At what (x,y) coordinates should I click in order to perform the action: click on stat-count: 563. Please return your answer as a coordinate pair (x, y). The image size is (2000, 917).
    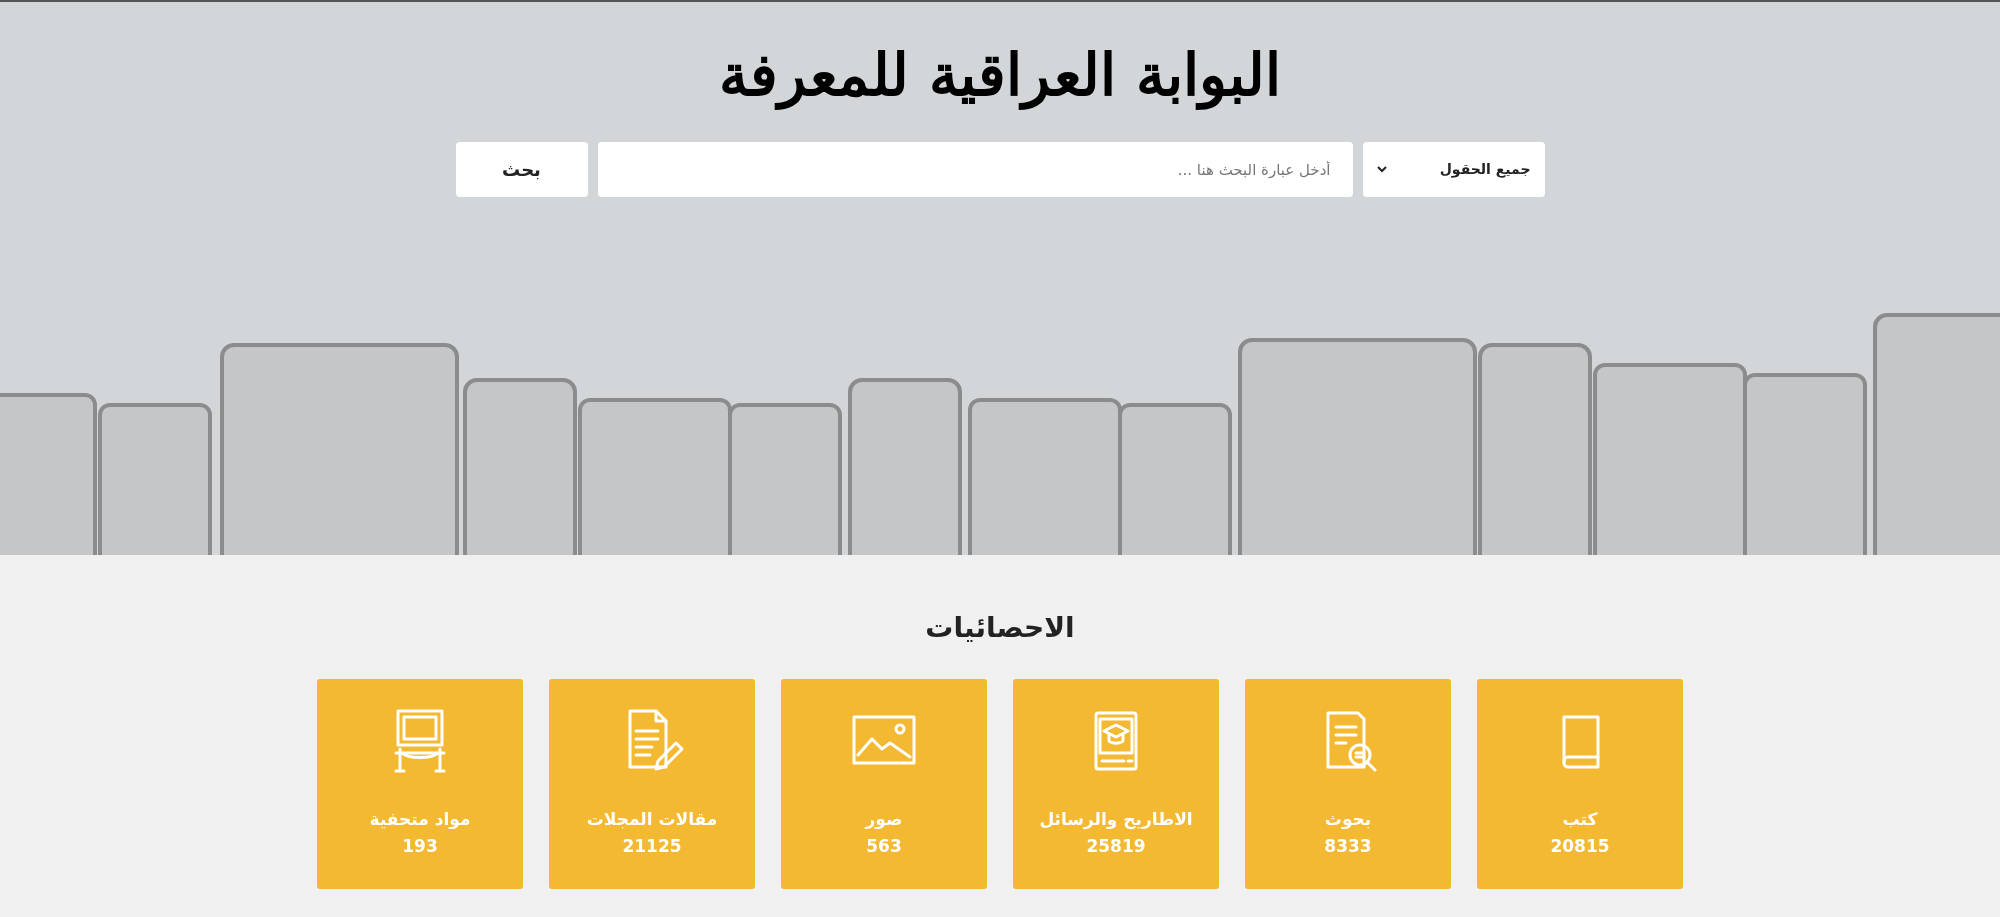
    Looking at the image, I should click on (884, 846).